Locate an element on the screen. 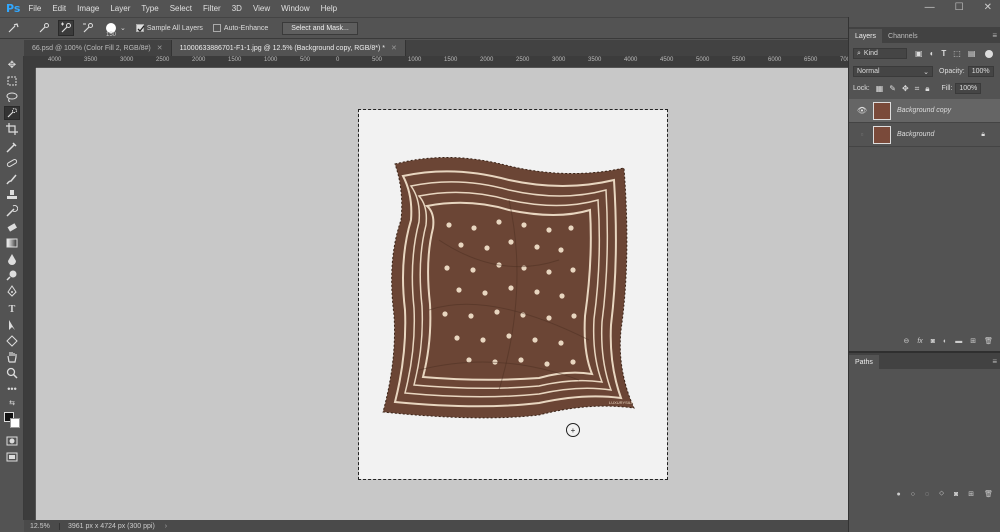 The width and height of the screenshot is (1000, 532). menu-select: Select is located at coordinates (181, 8).